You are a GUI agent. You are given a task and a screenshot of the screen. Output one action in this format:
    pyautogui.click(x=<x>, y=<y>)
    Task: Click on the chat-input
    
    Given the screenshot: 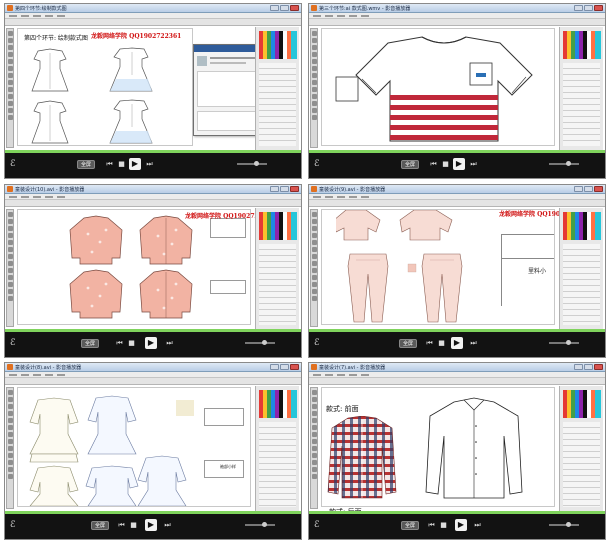 What is the action you would take?
    pyautogui.click(x=229, y=121)
    